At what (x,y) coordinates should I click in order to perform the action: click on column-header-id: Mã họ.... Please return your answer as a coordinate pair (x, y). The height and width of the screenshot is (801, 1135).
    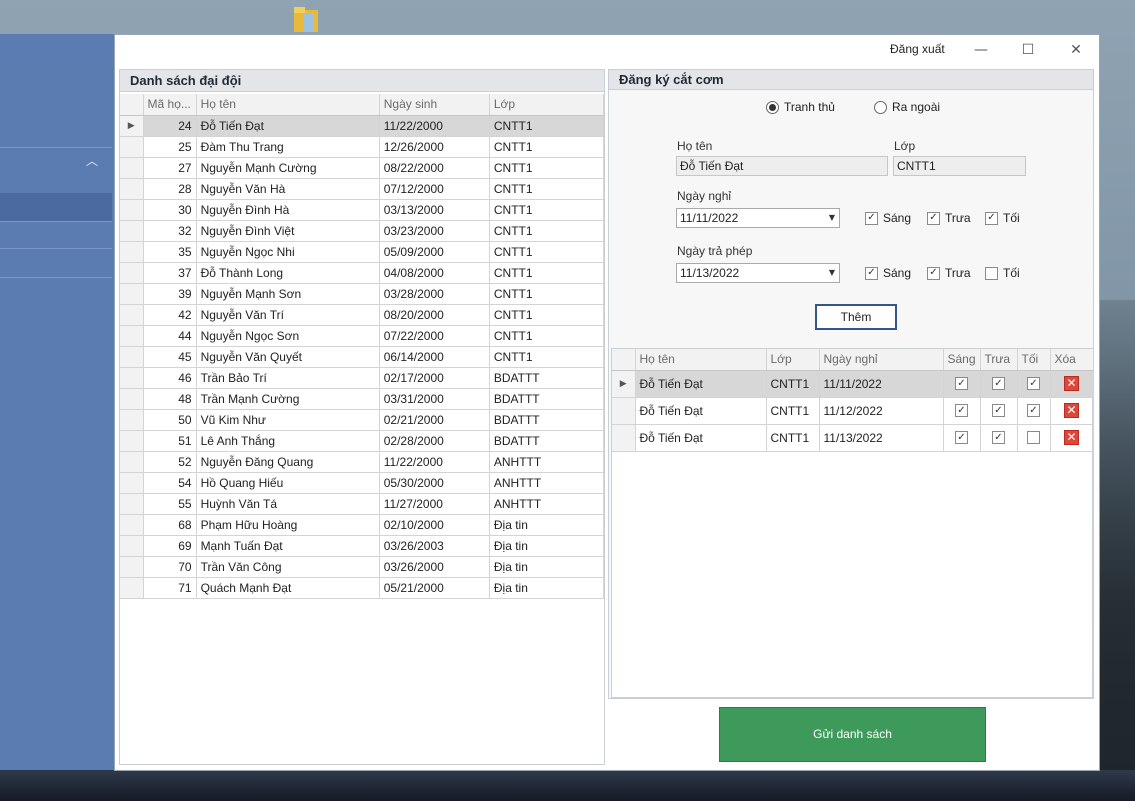
    Looking at the image, I should click on (170, 105).